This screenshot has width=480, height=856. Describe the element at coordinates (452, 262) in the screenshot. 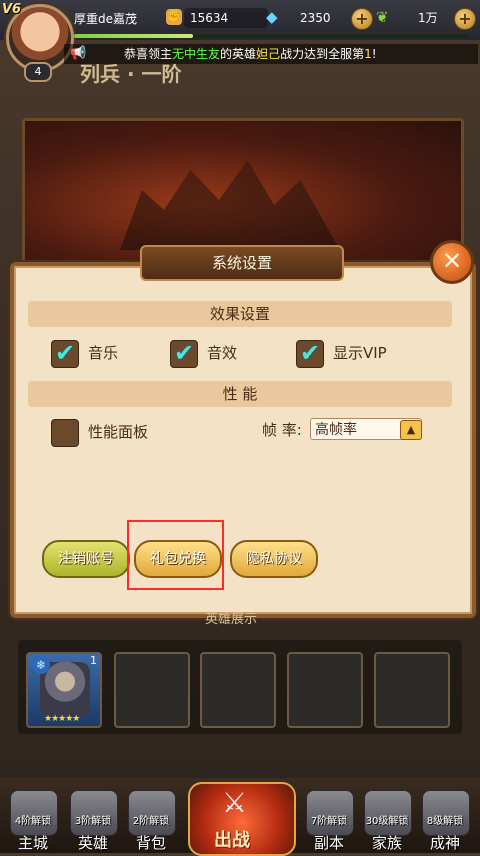

I see `close-button: ✕` at that location.